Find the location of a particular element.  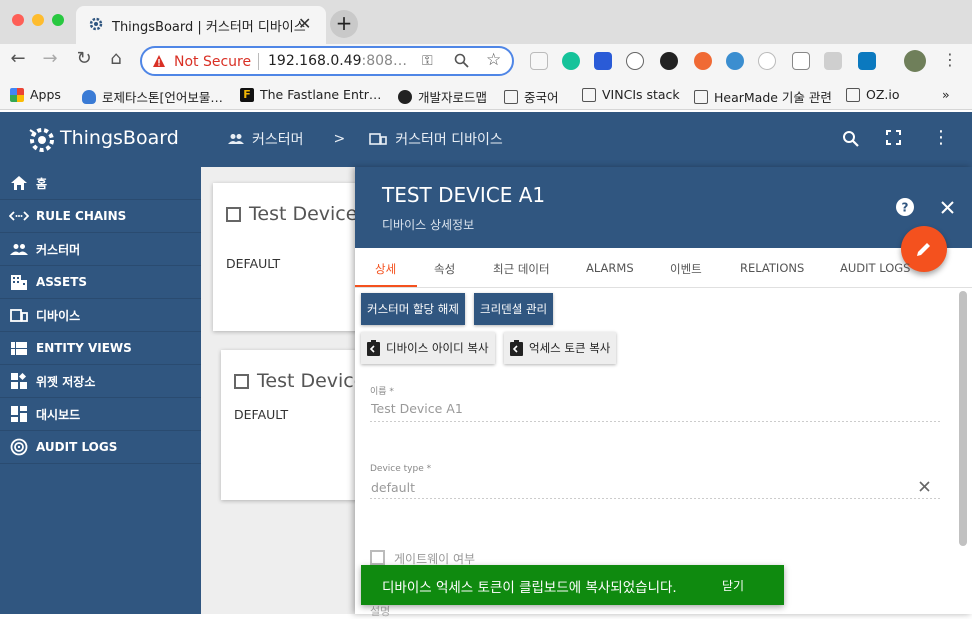

extension-doc-icon is located at coordinates (539, 61).